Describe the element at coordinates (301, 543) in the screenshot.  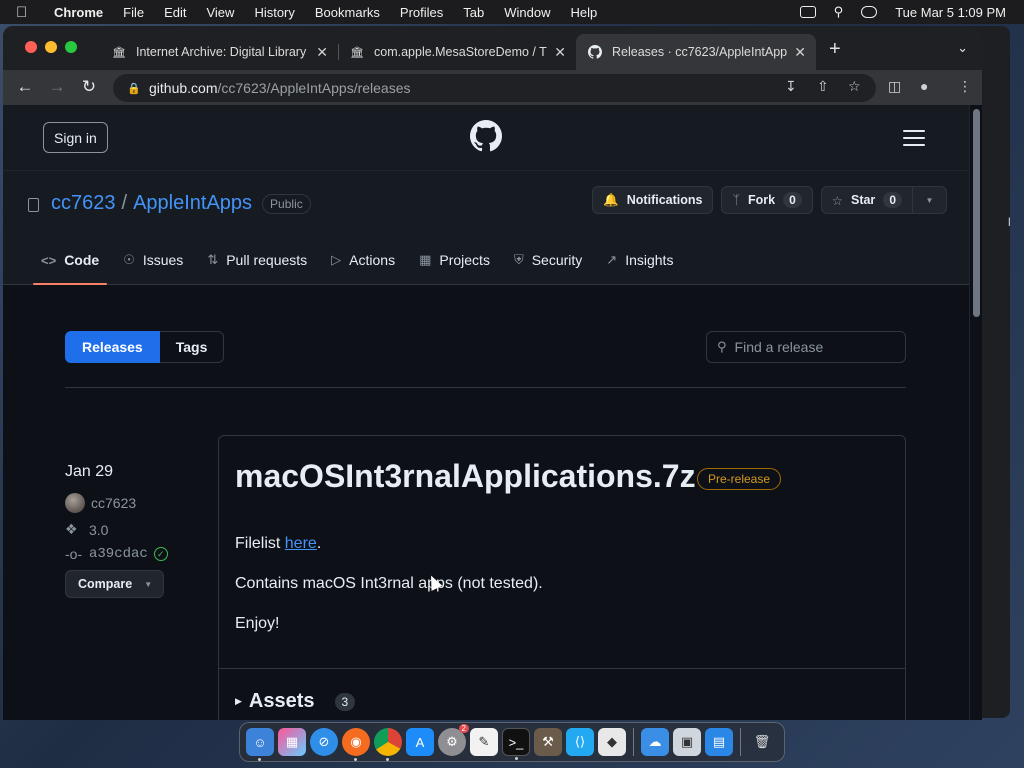
I see `filelist-link: here` at that location.